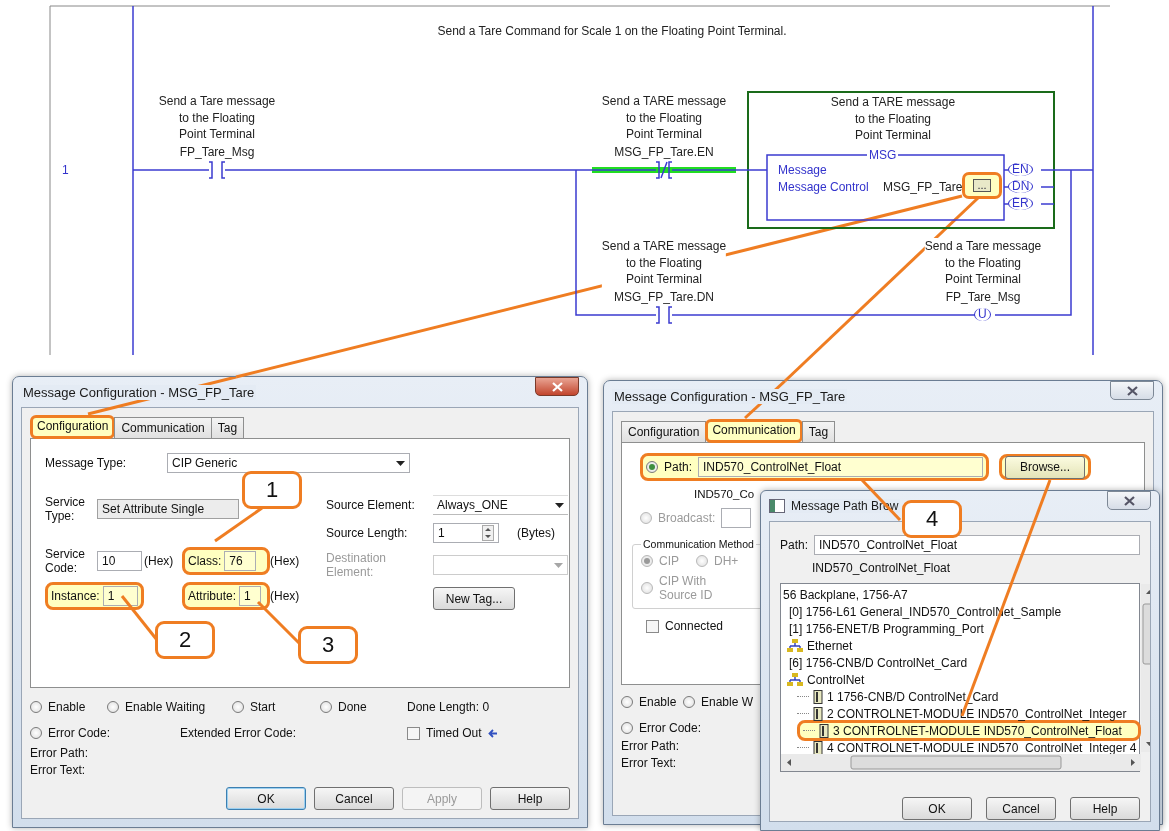  I want to click on spin-arrows-icon, so click(488, 533).